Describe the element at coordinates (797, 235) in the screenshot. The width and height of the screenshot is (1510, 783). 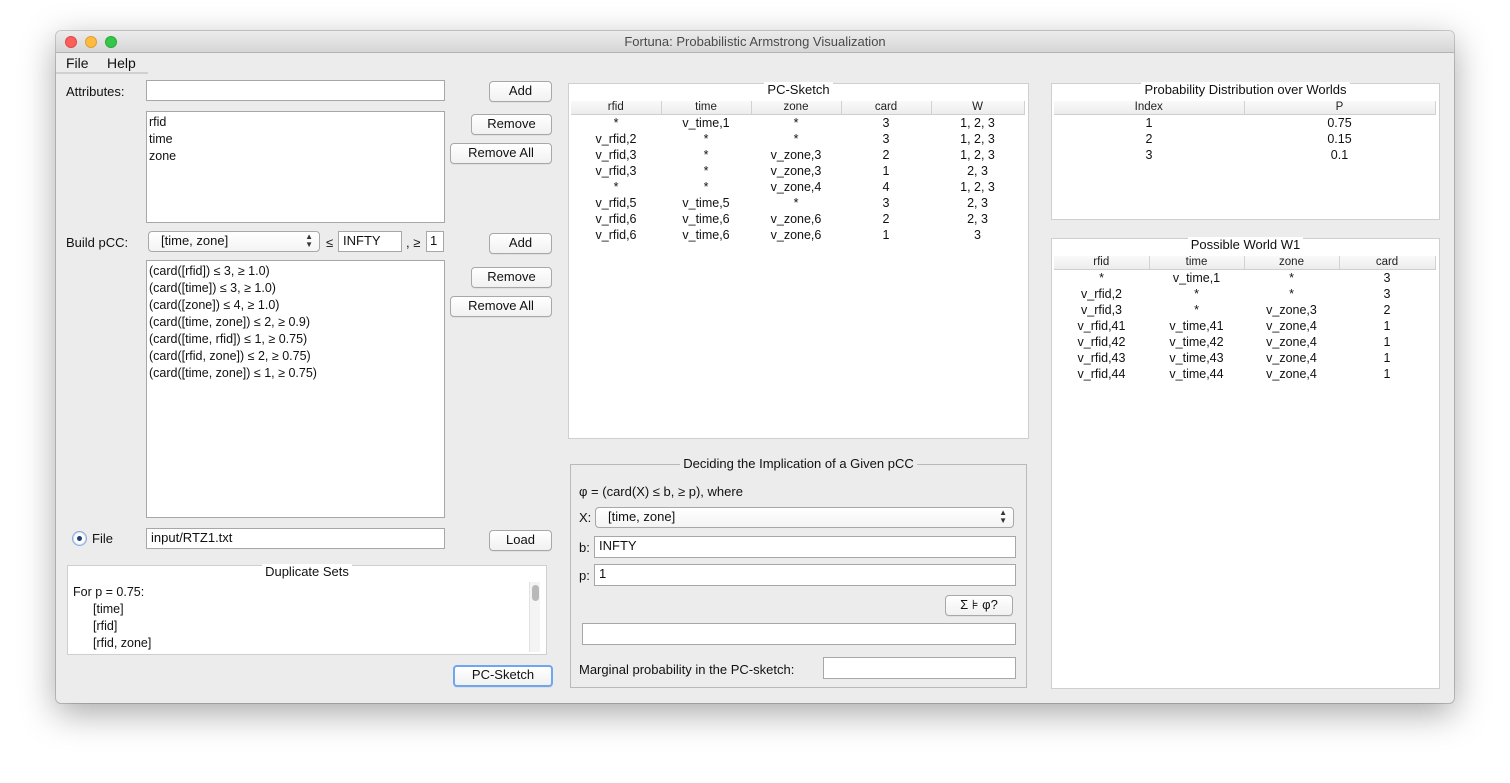
I see `table-row: v_rfid,6 v_time,6 v_zone,6 1 3` at that location.